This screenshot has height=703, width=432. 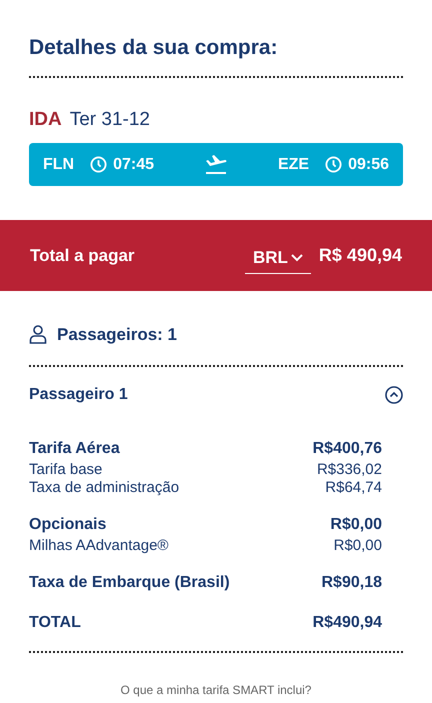 What do you see at coordinates (45, 120) in the screenshot?
I see `direction-label: IDA` at bounding box center [45, 120].